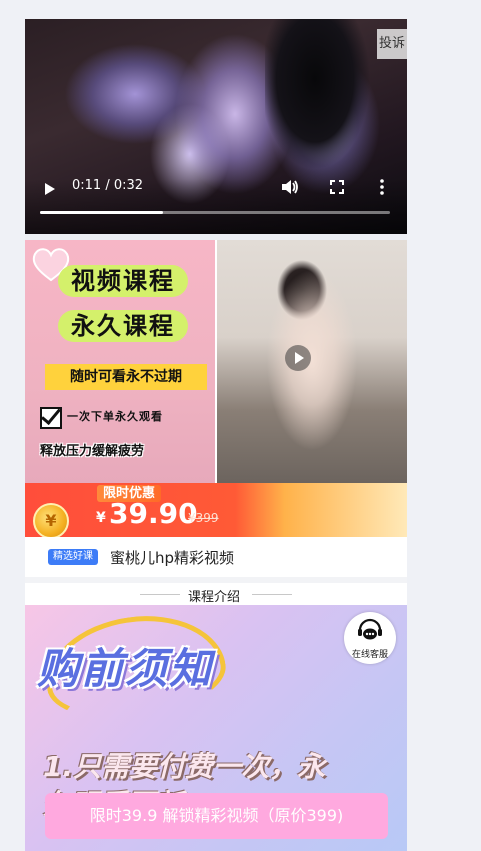  I want to click on banner-check-row: 一次下单永久观看, so click(125, 416).